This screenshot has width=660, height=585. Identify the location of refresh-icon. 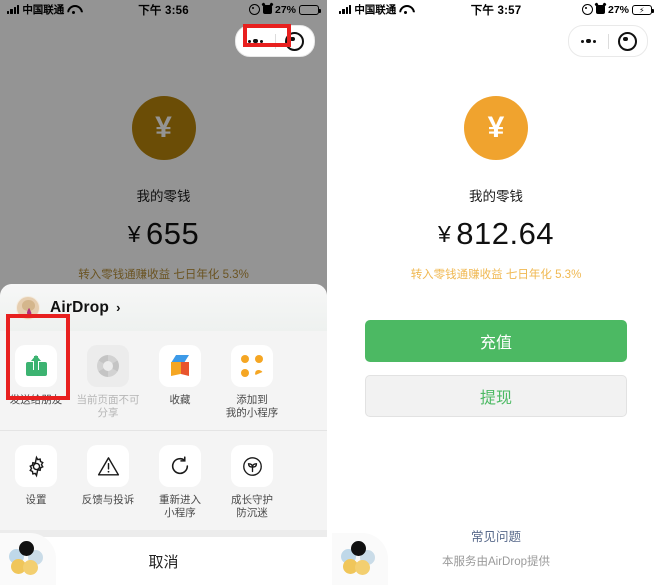
(180, 466).